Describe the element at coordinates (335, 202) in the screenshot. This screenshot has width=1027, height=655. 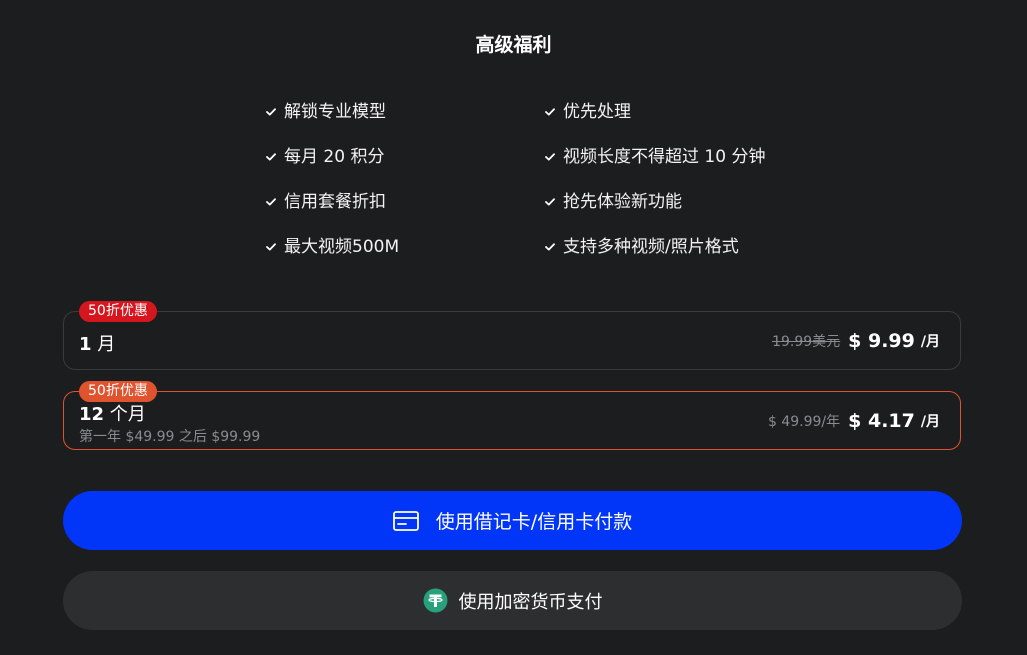
I see `feature-label: 信用套餐折扣` at that location.